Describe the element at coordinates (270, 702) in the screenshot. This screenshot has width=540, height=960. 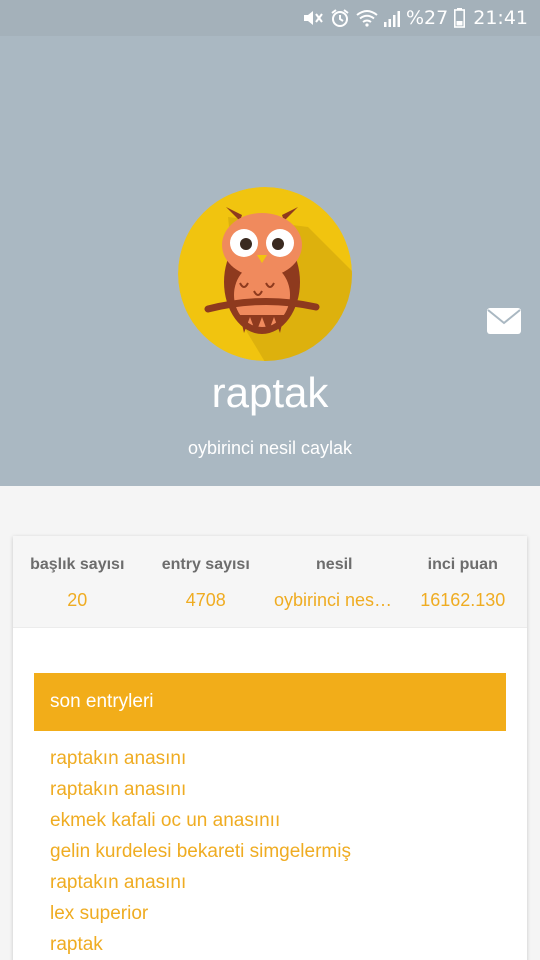
I see `recent-entries-header: son entryleri` at that location.